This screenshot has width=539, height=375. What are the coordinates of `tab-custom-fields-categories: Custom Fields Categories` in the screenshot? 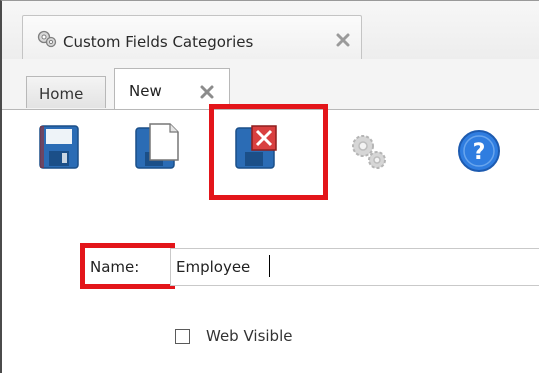 It's located at (192, 37).